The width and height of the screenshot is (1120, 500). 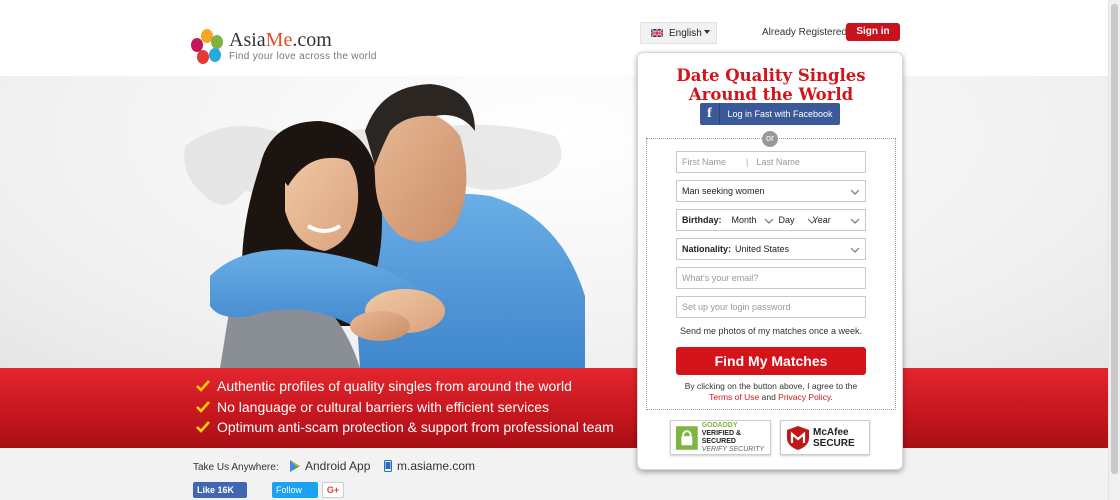 I want to click on email-field: What's your email?, so click(x=771, y=278).